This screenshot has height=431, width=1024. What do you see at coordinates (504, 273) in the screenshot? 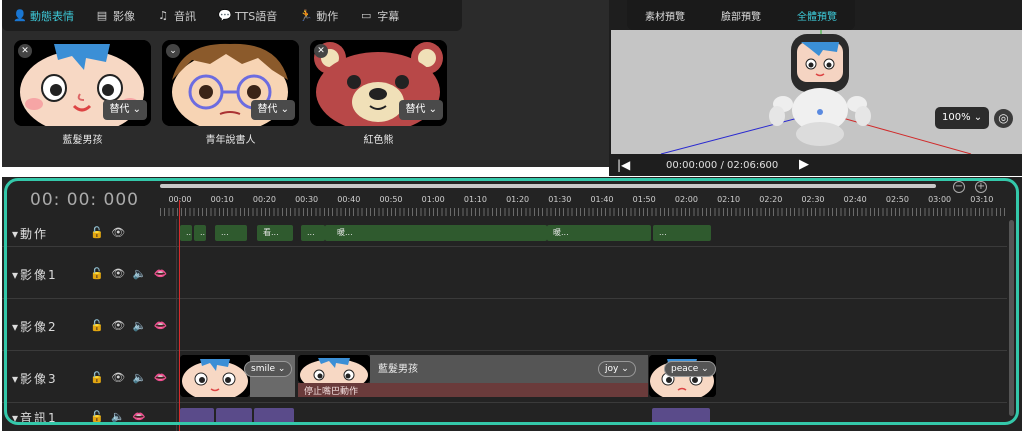
I see `track-row-video1: ▾影像1 🔓 👁 🔈 👄` at bounding box center [504, 273].